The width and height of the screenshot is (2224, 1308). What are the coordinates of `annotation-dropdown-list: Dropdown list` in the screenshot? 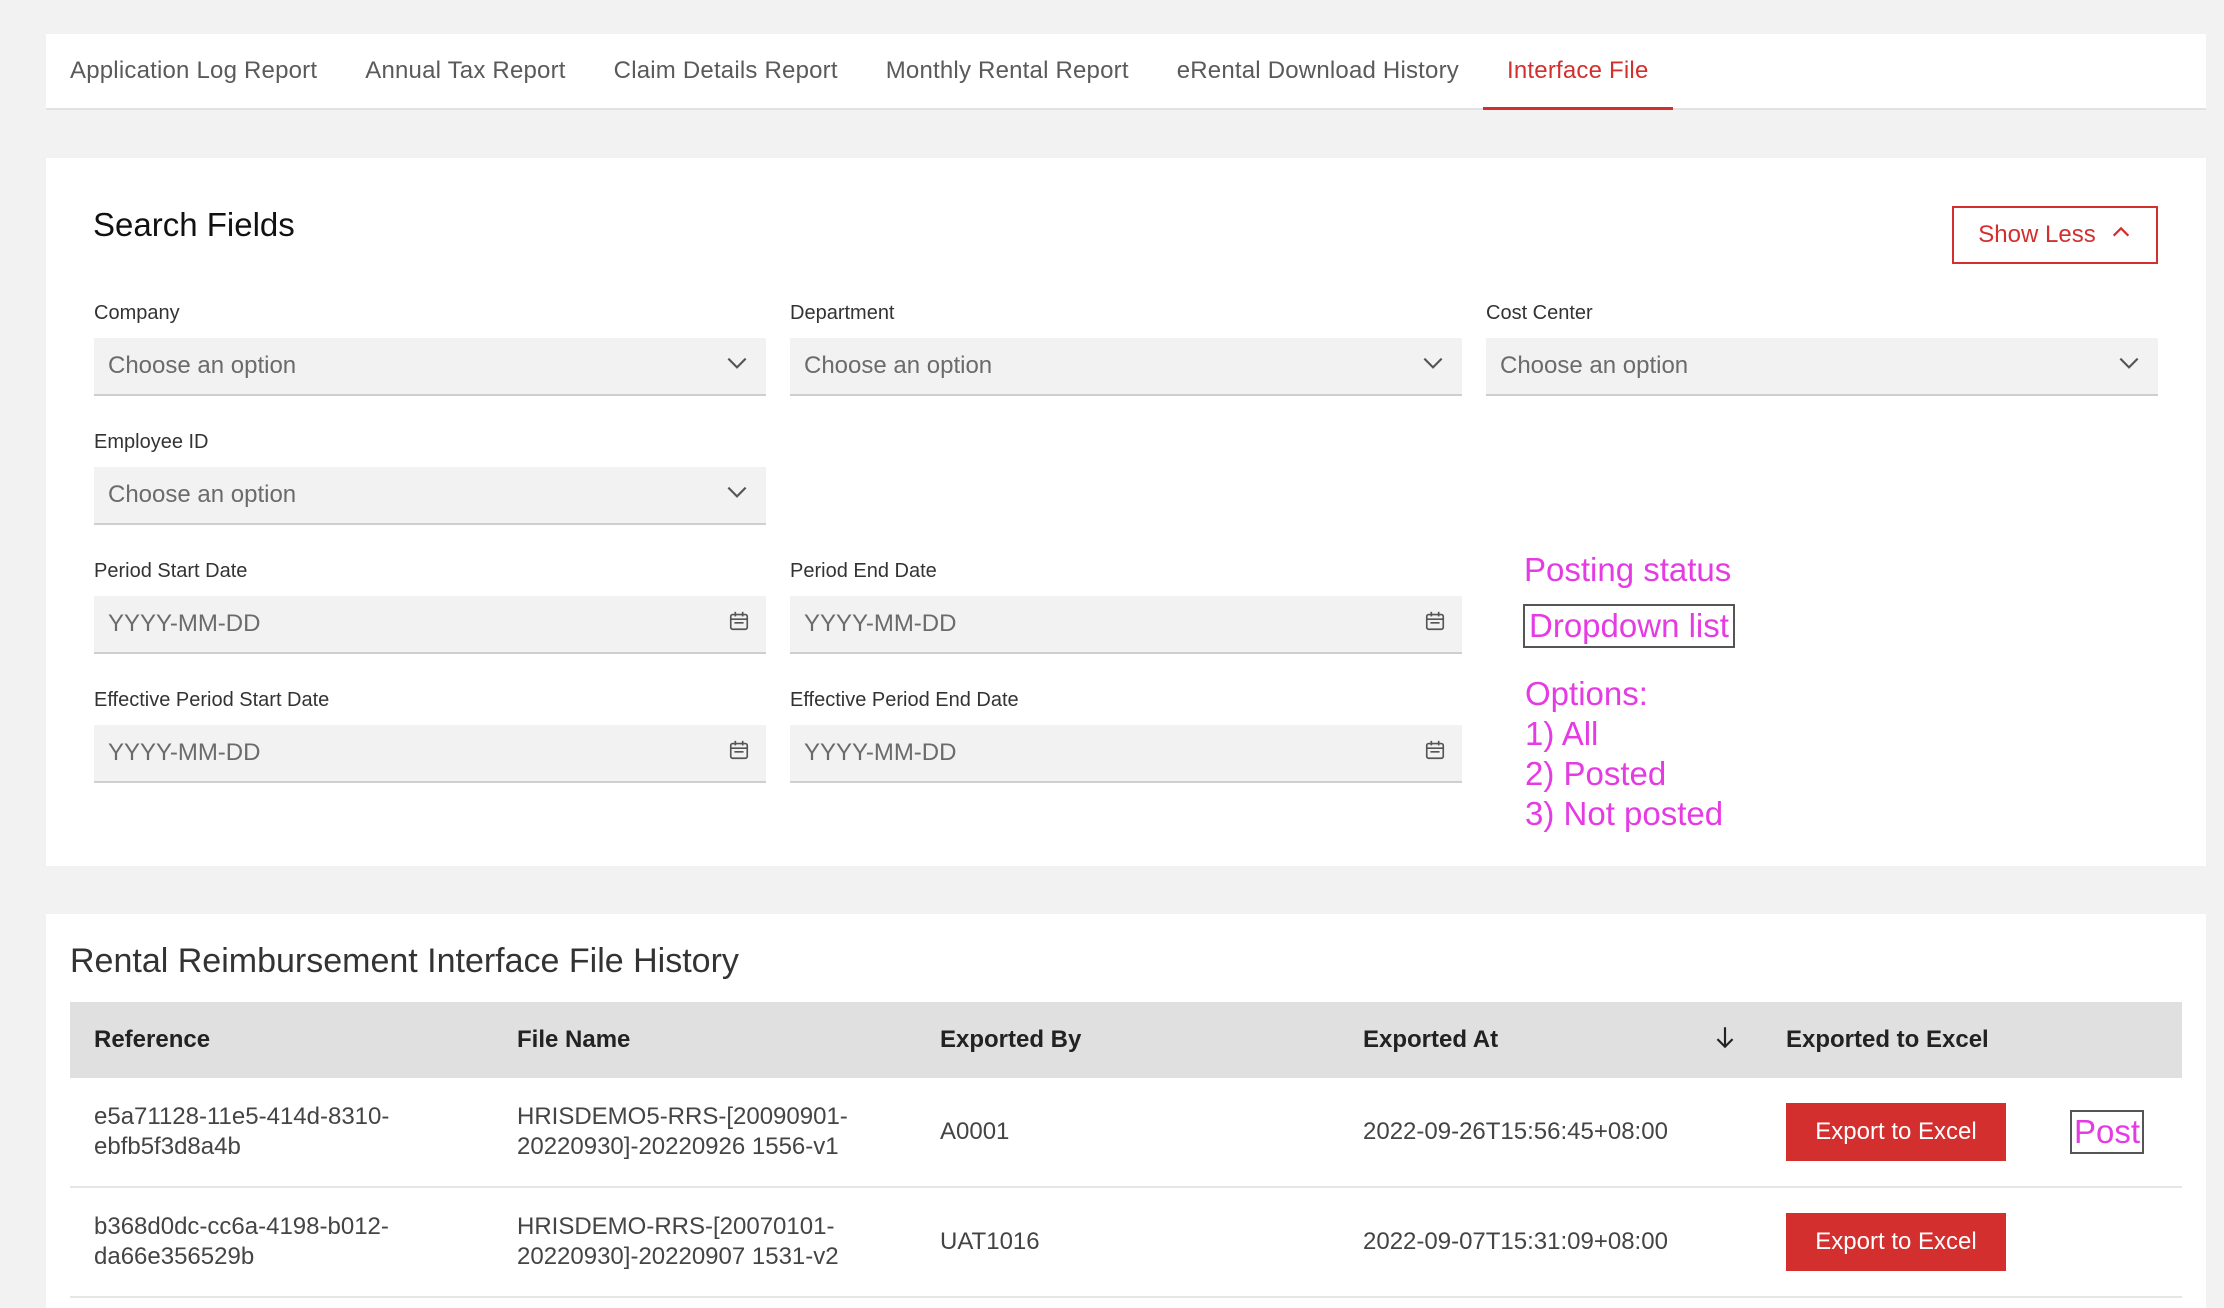 It's located at (1629, 626).